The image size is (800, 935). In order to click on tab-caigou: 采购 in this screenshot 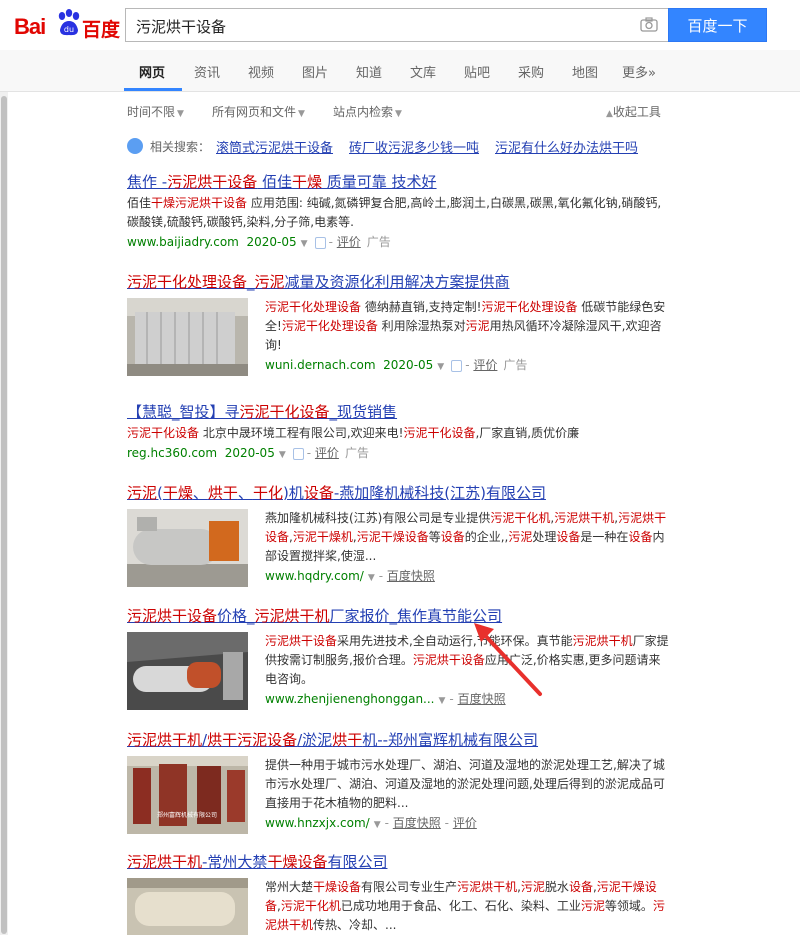, I will do `click(531, 71)`.